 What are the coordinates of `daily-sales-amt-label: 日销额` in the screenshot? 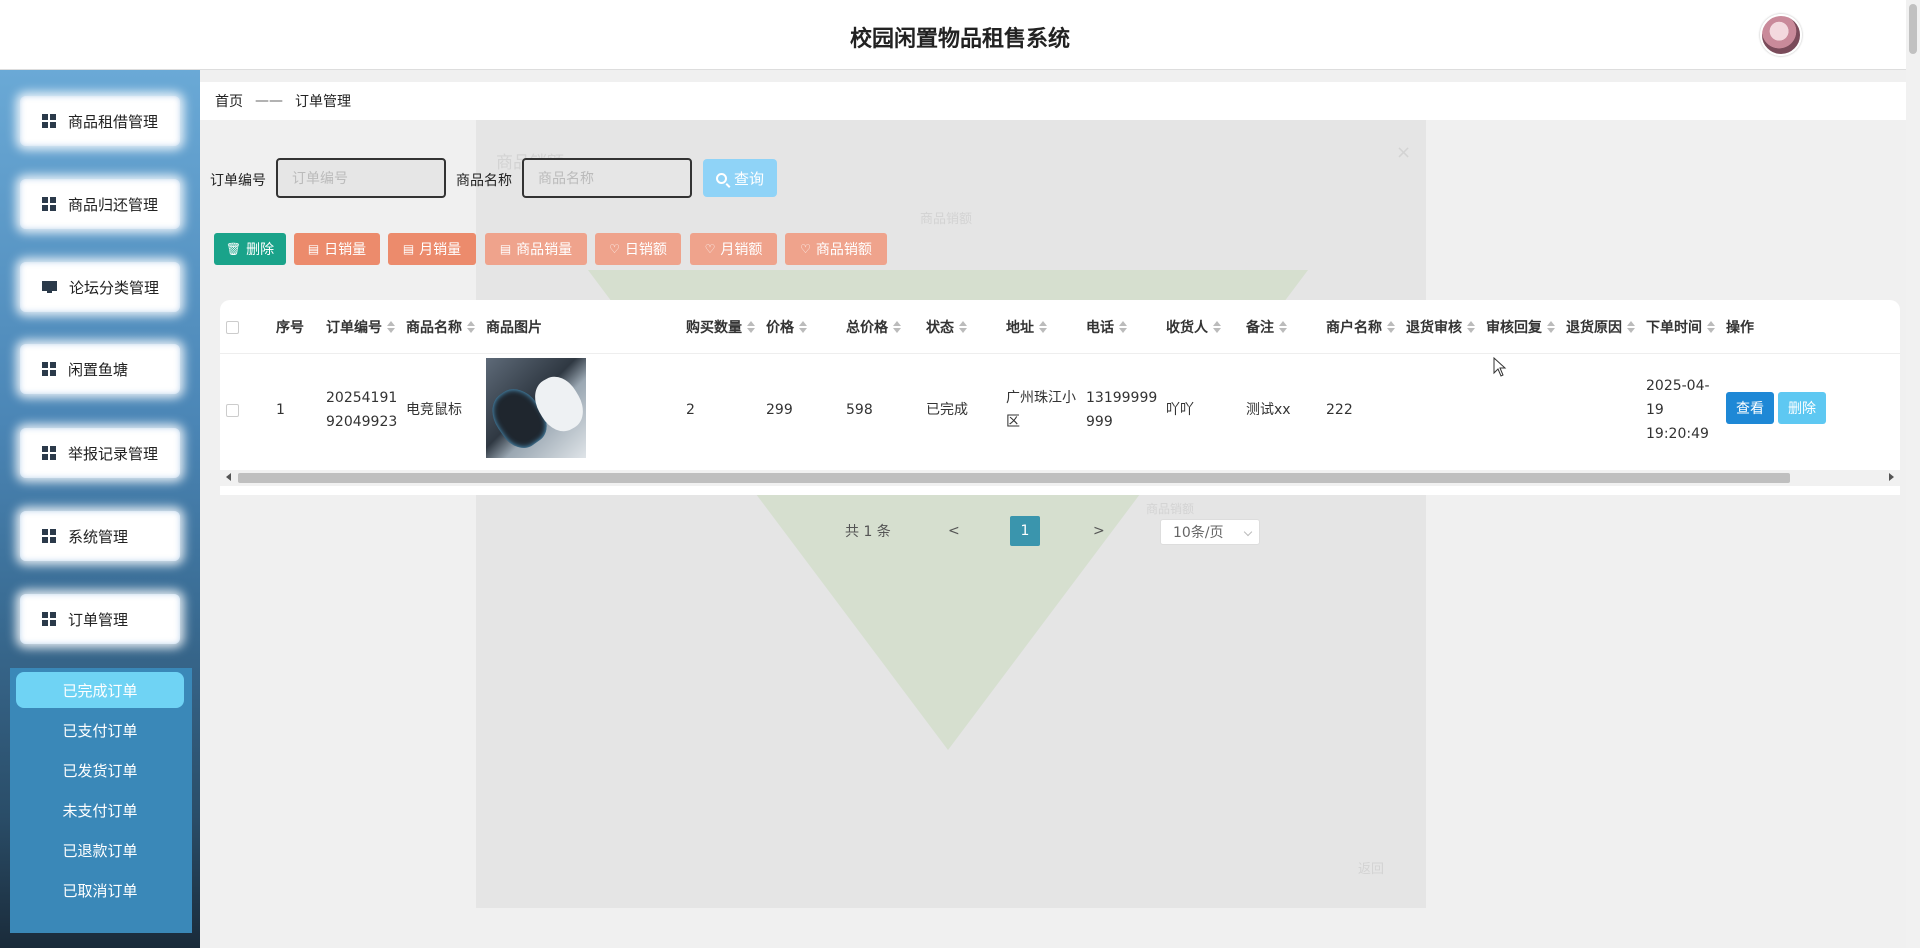 It's located at (645, 250).